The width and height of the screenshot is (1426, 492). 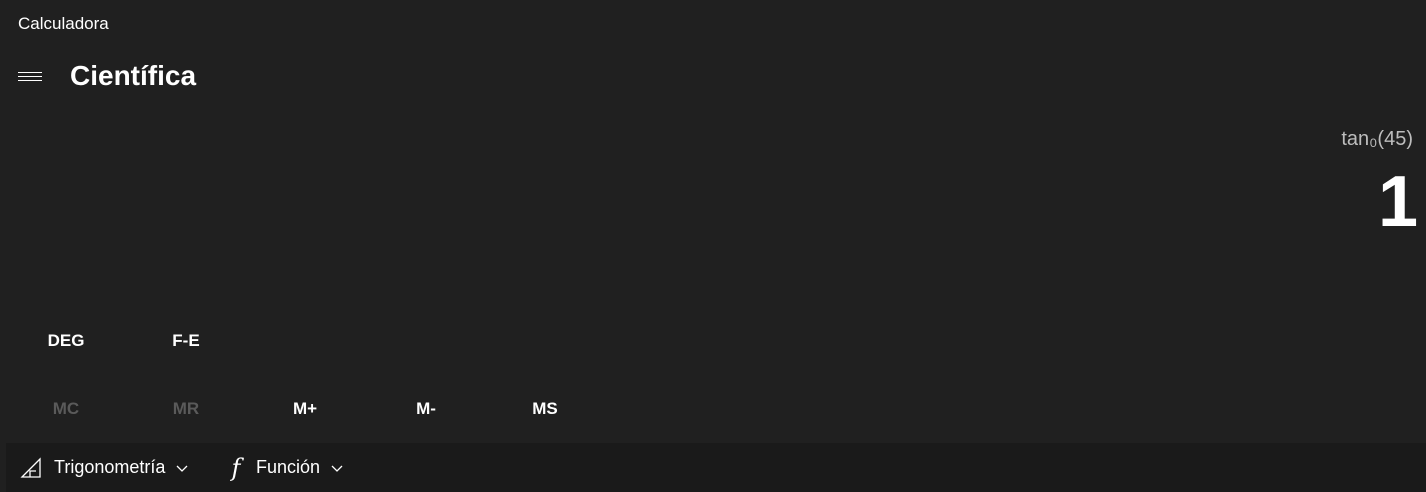 What do you see at coordinates (186, 341) in the screenshot?
I see `fixed-exponent-button: F-E` at bounding box center [186, 341].